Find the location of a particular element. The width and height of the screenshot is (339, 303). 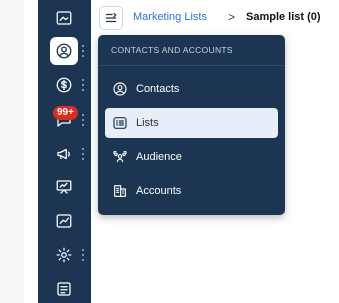

breadcrumb-parent-link: Marketing Lists is located at coordinates (170, 17).